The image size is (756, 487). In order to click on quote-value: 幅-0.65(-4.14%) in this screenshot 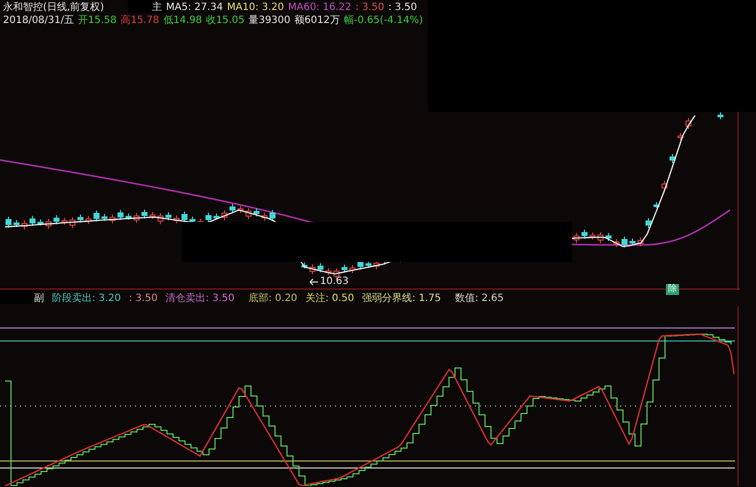, I will do `click(383, 20)`.